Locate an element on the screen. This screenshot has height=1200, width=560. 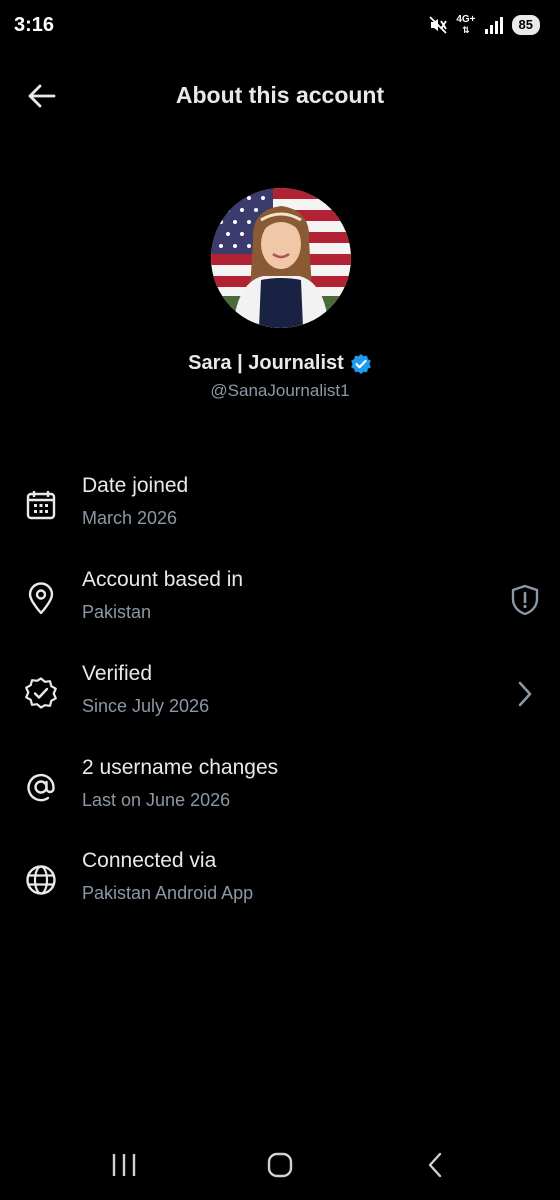
system-back-button is located at coordinates (436, 1165).